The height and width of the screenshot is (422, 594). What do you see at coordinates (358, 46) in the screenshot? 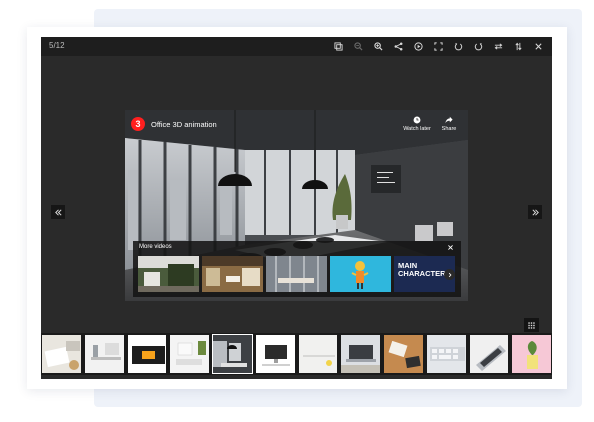
I see `zoom-out-icon` at bounding box center [358, 46].